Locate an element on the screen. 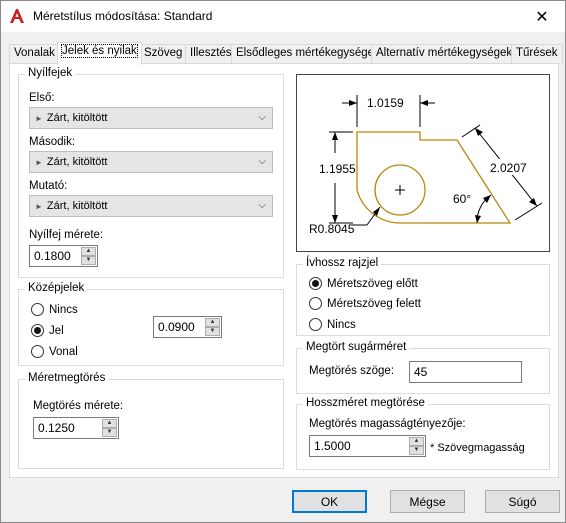 Image resolution: width=566 pixels, height=523 pixels. preview-radius: R0.8045 is located at coordinates (332, 229).